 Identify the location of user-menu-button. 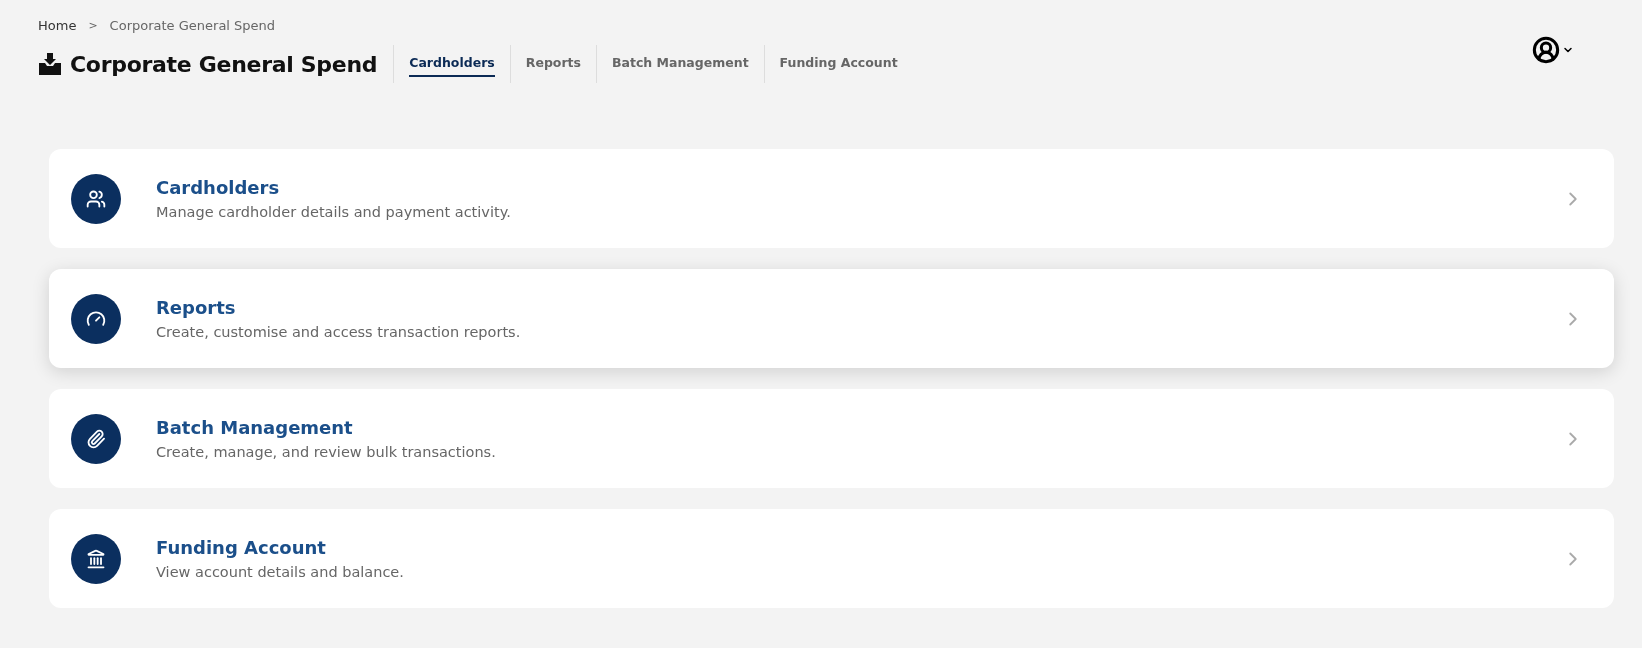
(1553, 50).